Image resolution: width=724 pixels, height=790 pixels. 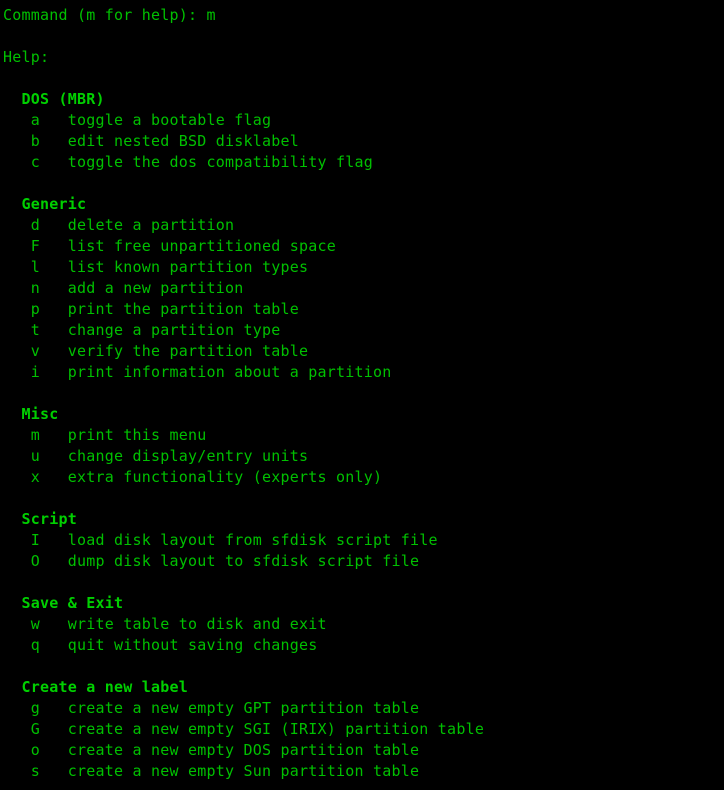 I want to click on menu-entry-key: d, so click(x=22, y=225).